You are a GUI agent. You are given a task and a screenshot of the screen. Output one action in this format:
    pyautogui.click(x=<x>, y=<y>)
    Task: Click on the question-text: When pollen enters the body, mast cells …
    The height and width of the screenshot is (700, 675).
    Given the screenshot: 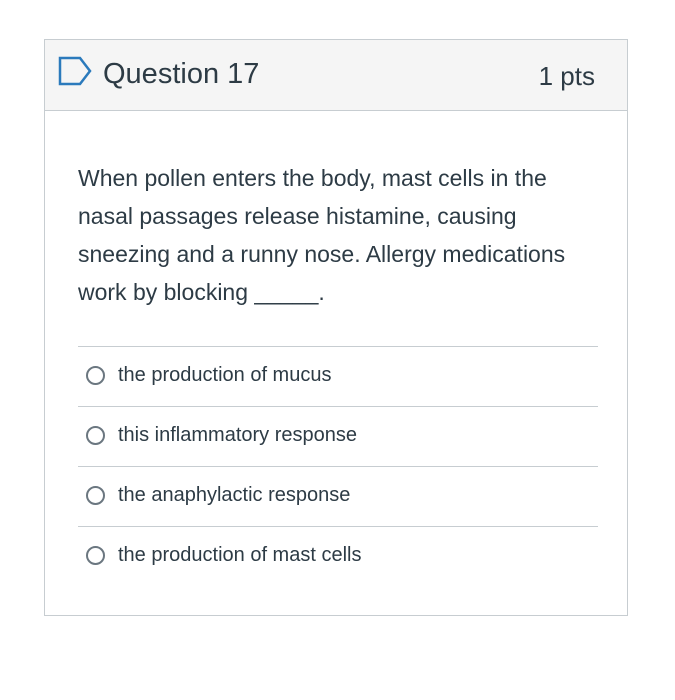 What is the action you would take?
    pyautogui.click(x=322, y=235)
    